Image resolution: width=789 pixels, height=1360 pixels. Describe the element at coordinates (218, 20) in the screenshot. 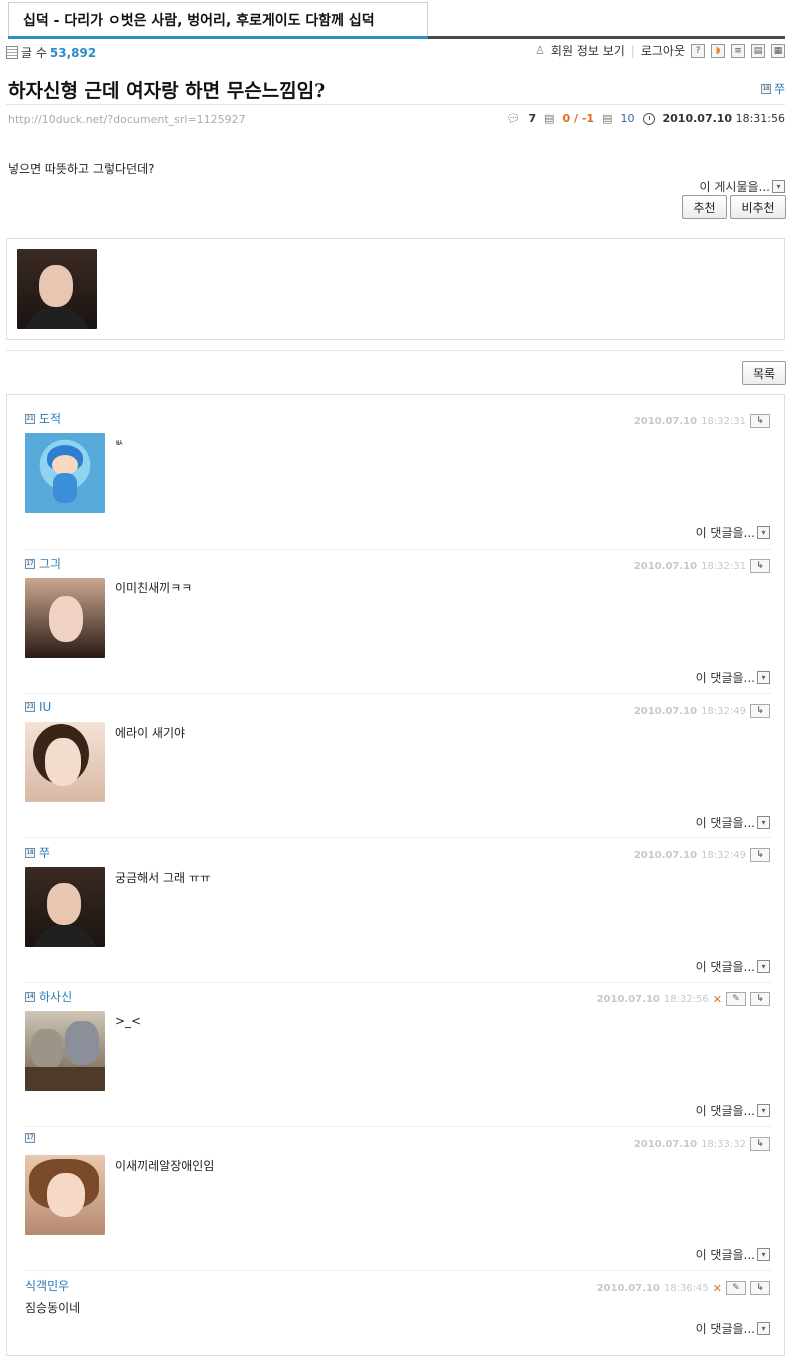

I see `board-title: 십덕 - 다리가 ㅇ벗은 사람, 벙어리, 후로게이도 다함께 십덕` at that location.